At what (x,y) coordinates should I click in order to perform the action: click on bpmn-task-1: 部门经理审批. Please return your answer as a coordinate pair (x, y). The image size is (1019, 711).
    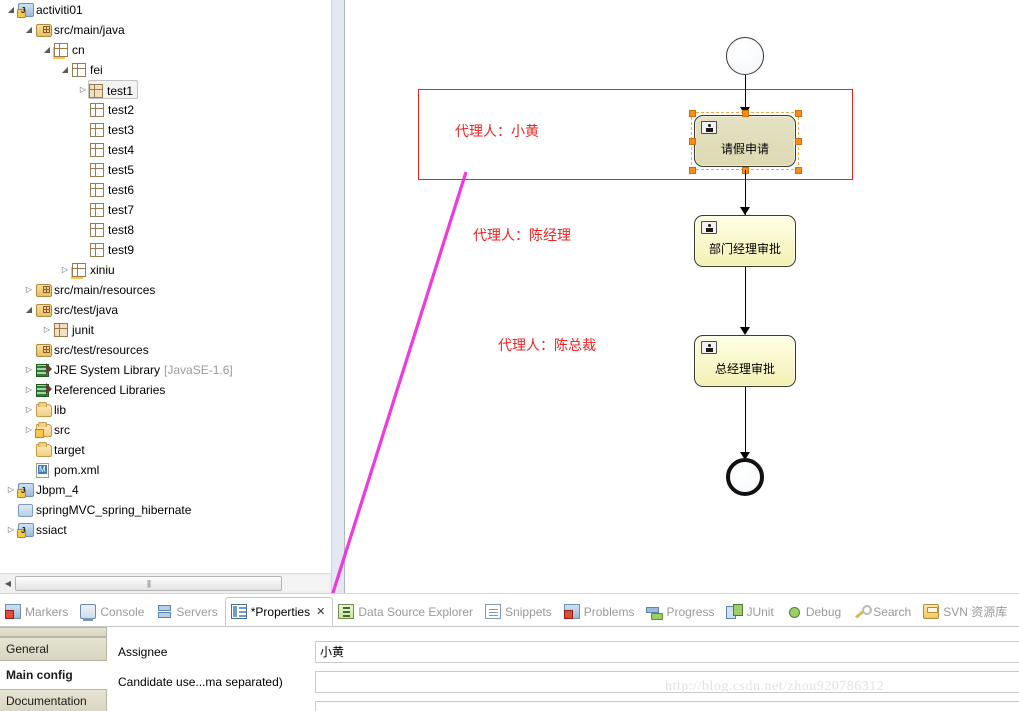
    Looking at the image, I should click on (745, 241).